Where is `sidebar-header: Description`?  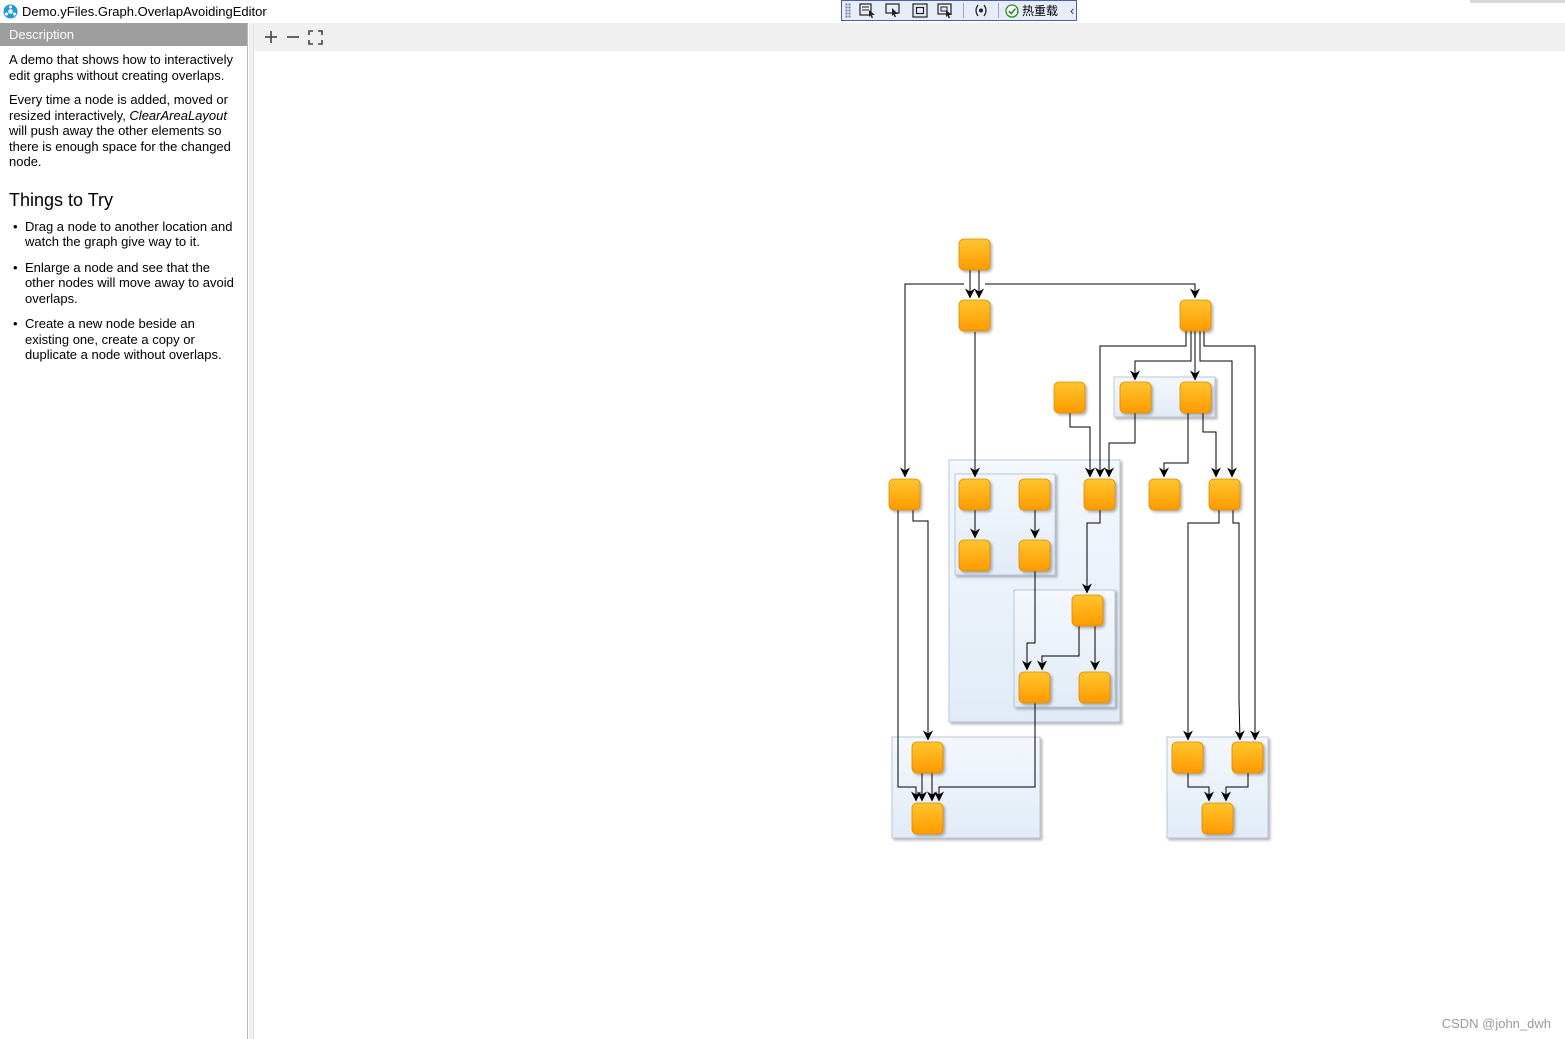 sidebar-header: Description is located at coordinates (123, 34).